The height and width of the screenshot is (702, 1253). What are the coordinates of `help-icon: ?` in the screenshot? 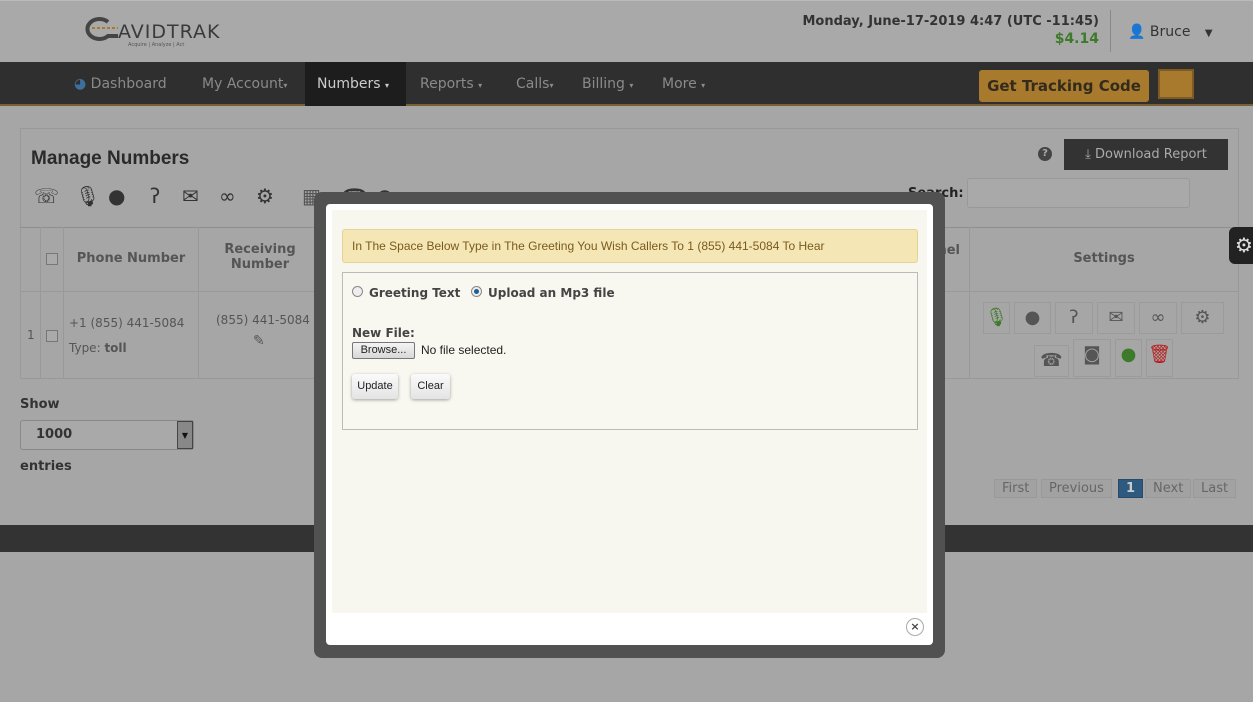 It's located at (1045, 154).